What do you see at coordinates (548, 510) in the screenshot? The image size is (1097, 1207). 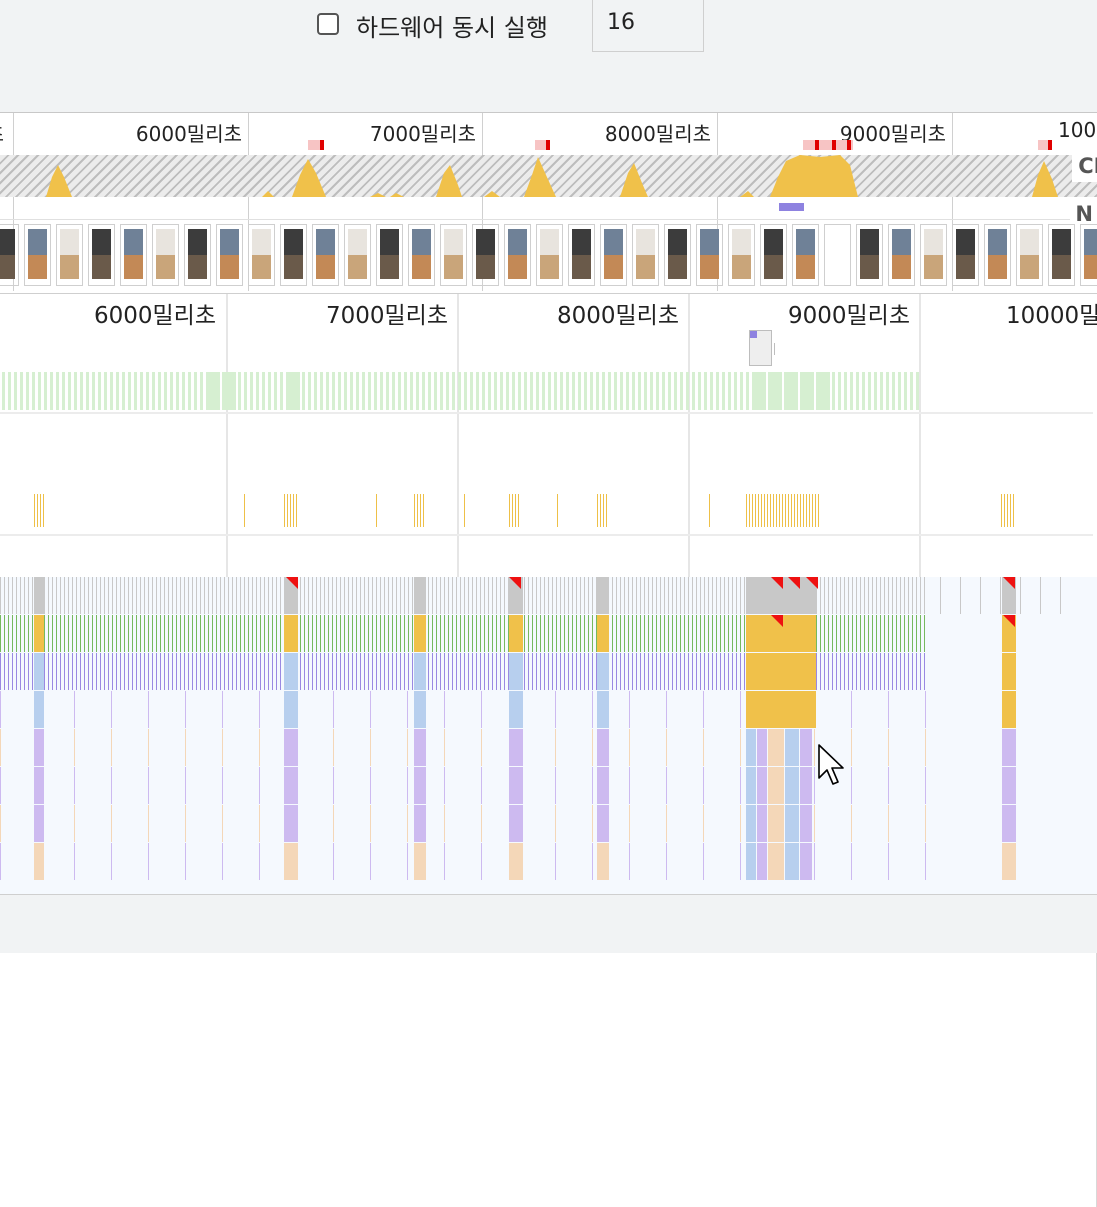 I see `animations-track` at bounding box center [548, 510].